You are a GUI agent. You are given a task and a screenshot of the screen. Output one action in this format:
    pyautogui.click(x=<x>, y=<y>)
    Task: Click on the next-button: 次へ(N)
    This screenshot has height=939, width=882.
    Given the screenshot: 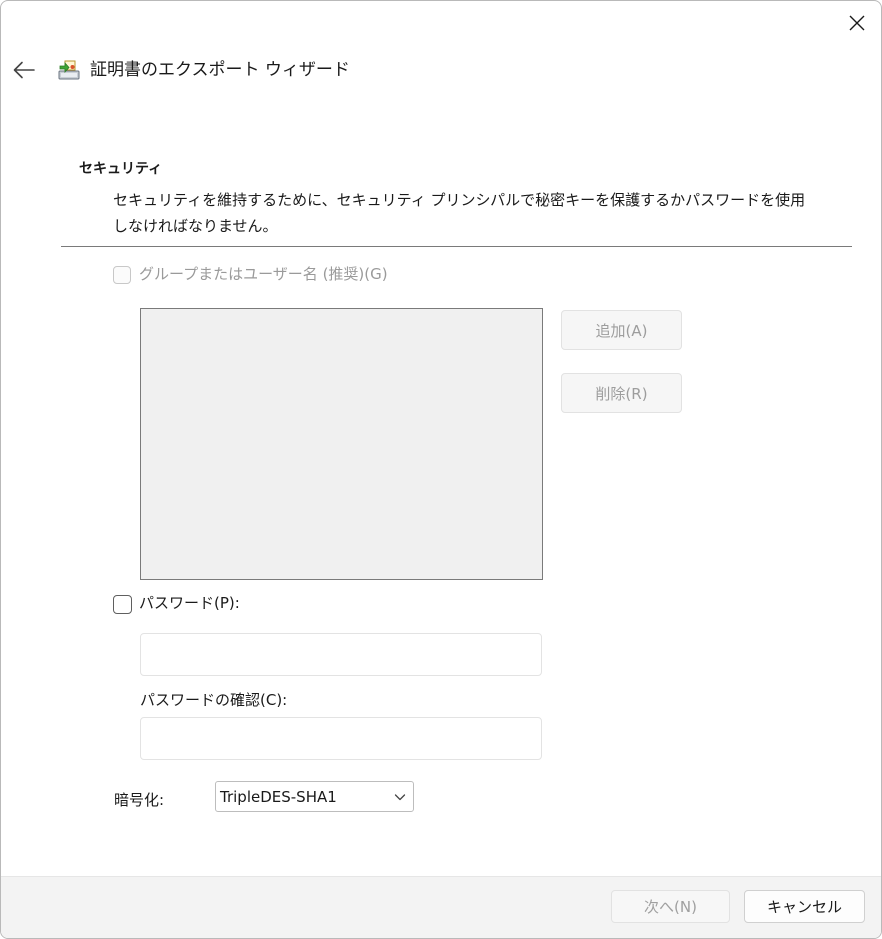 What is the action you would take?
    pyautogui.click(x=670, y=906)
    